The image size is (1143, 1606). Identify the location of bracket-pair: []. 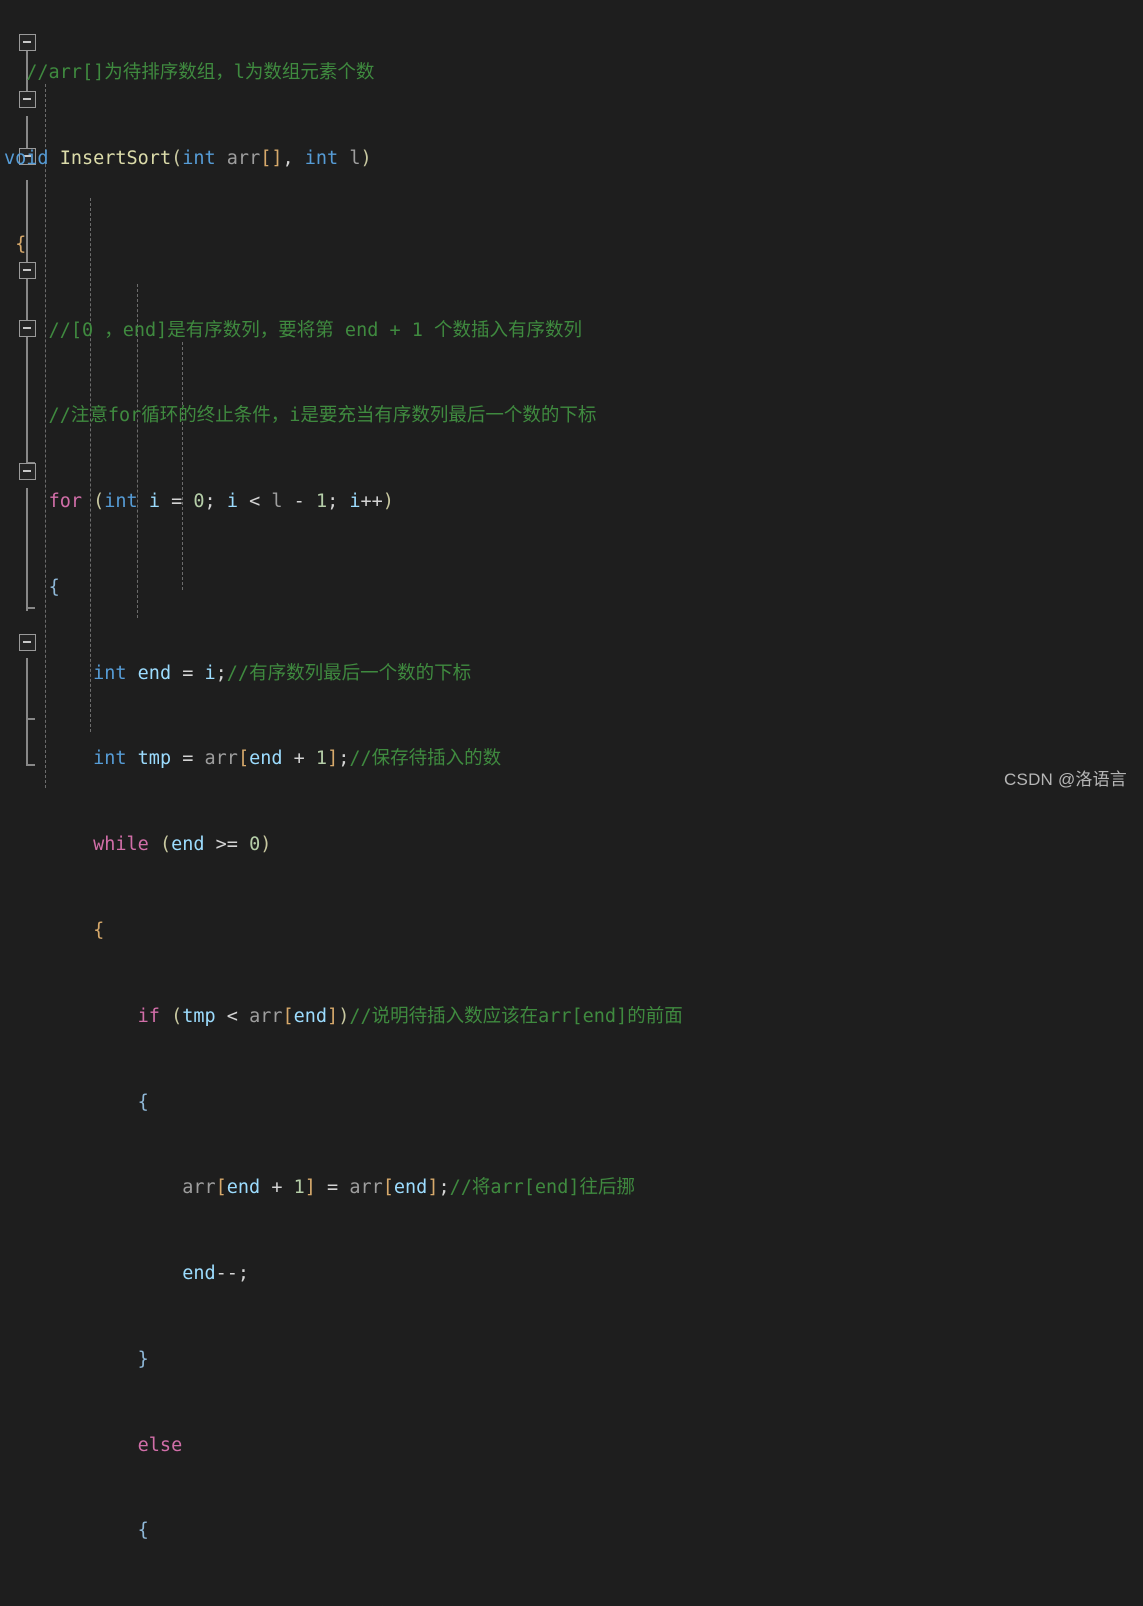
(271, 158).